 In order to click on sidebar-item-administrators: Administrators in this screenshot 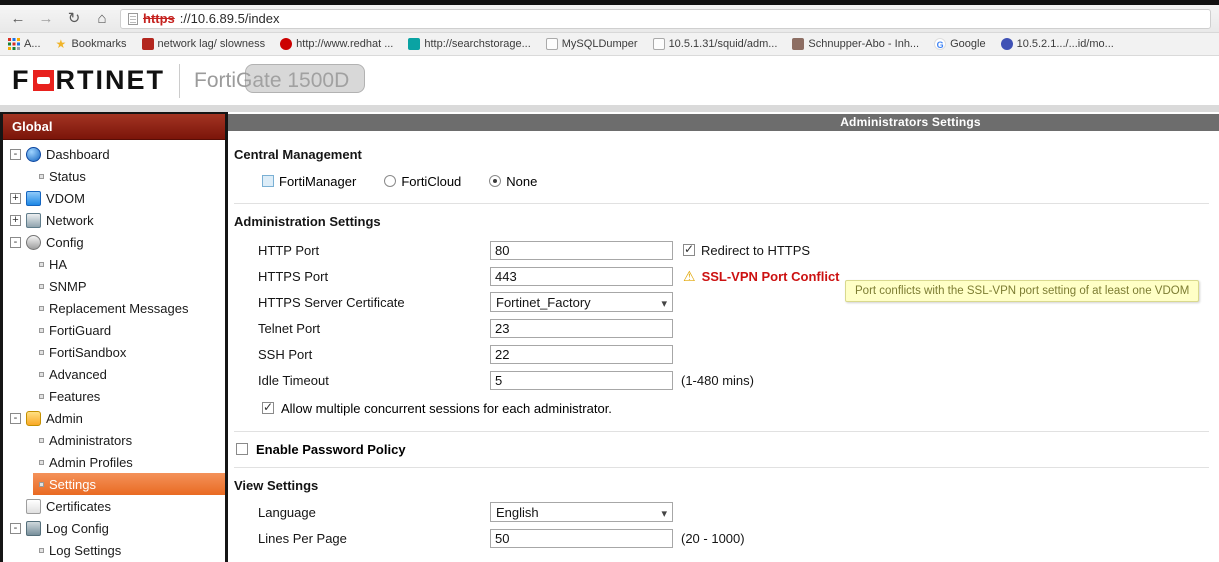, I will do `click(129, 440)`.